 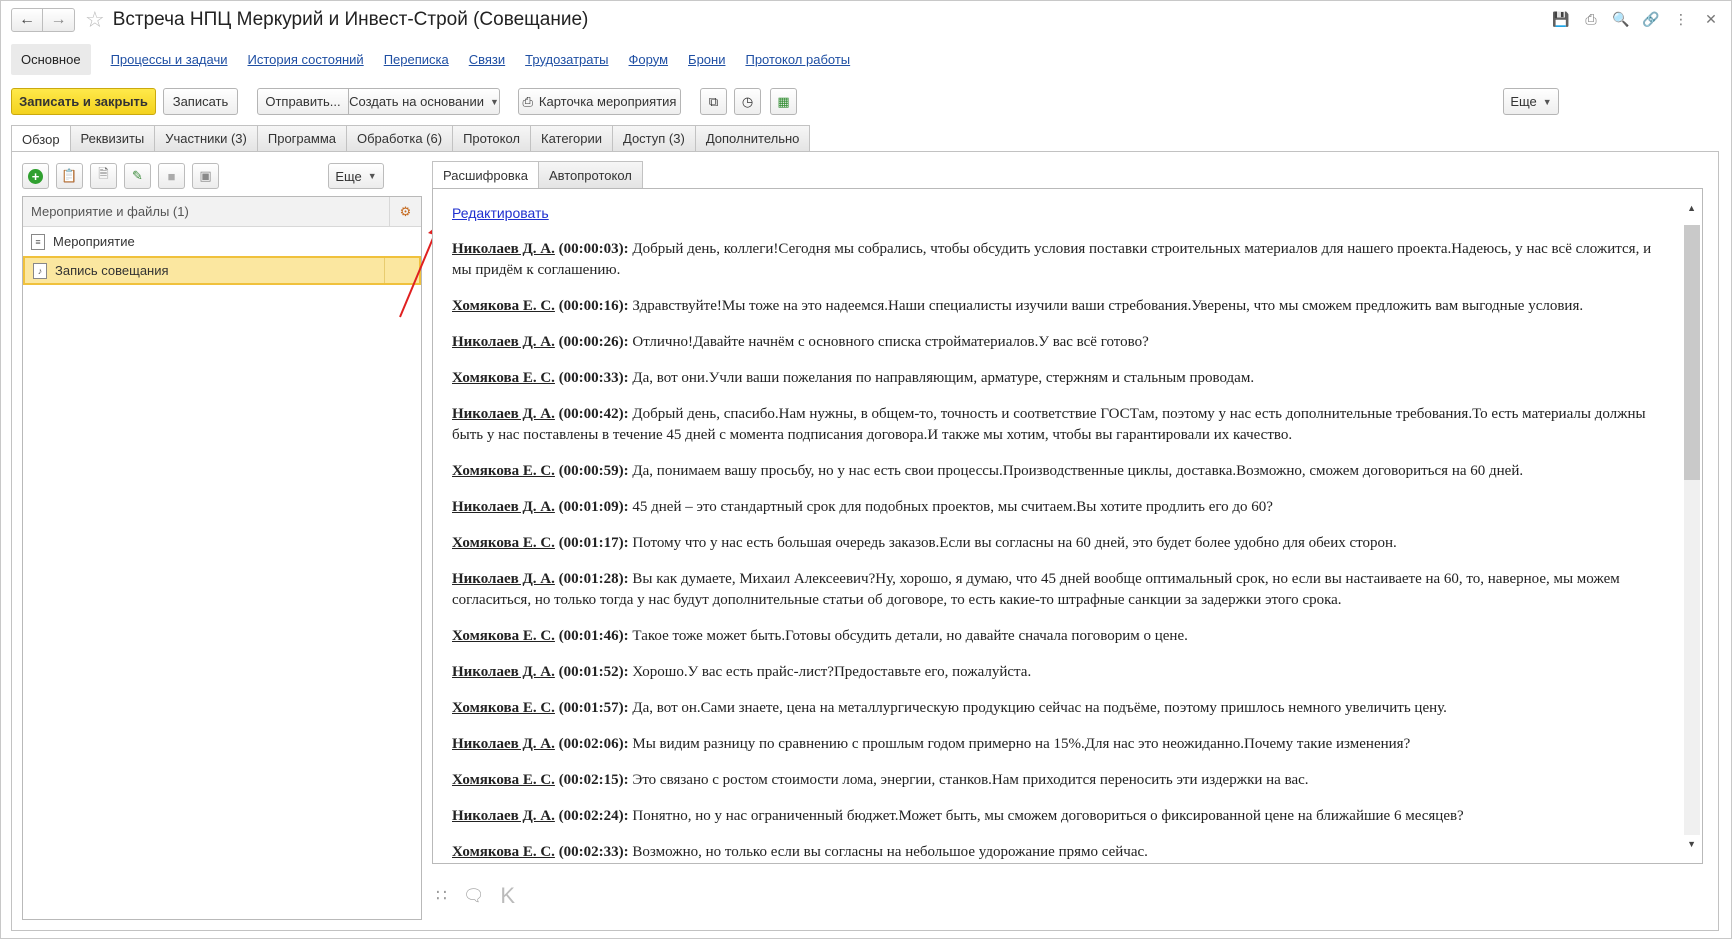 What do you see at coordinates (593, 249) in the screenshot?
I see `timestamp: (00:00:03):` at bounding box center [593, 249].